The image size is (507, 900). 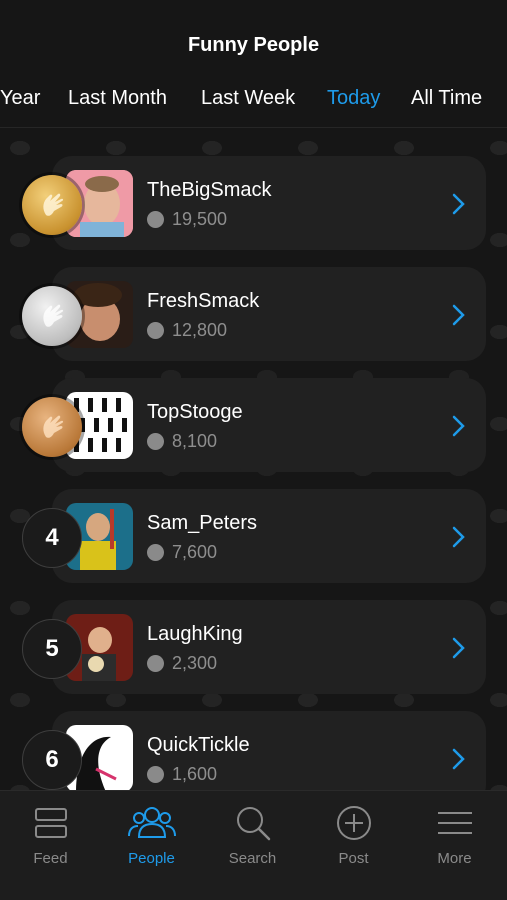 I want to click on silver-medal-badge, so click(x=52, y=316).